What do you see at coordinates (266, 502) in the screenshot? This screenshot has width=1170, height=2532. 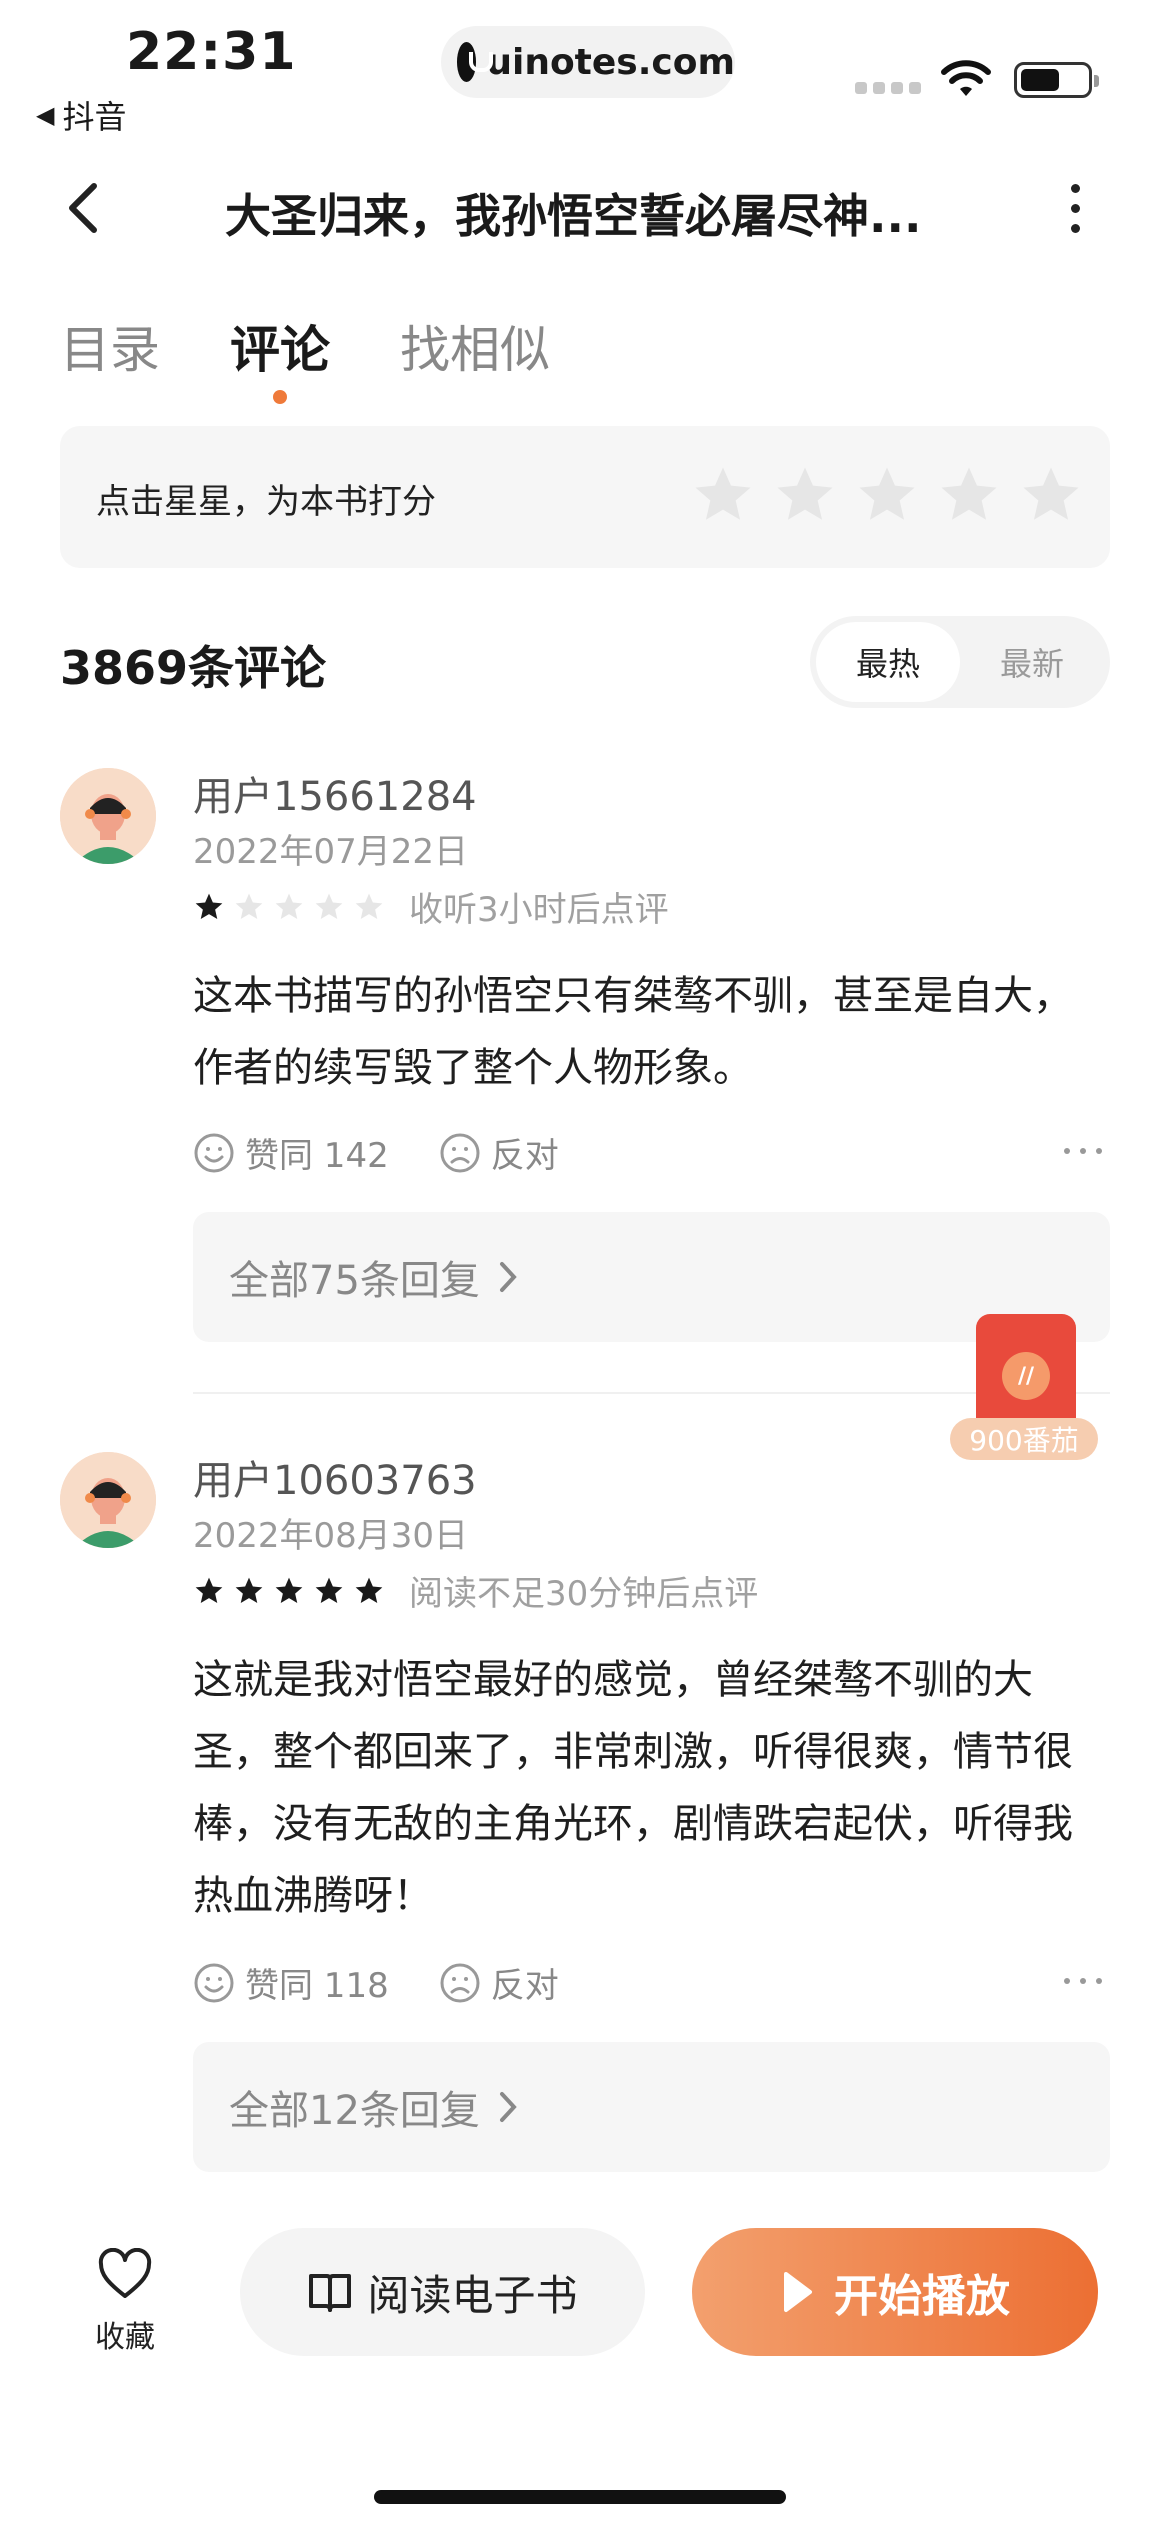 I see `rating-prompt-label: 点击星星，为本书打分` at bounding box center [266, 502].